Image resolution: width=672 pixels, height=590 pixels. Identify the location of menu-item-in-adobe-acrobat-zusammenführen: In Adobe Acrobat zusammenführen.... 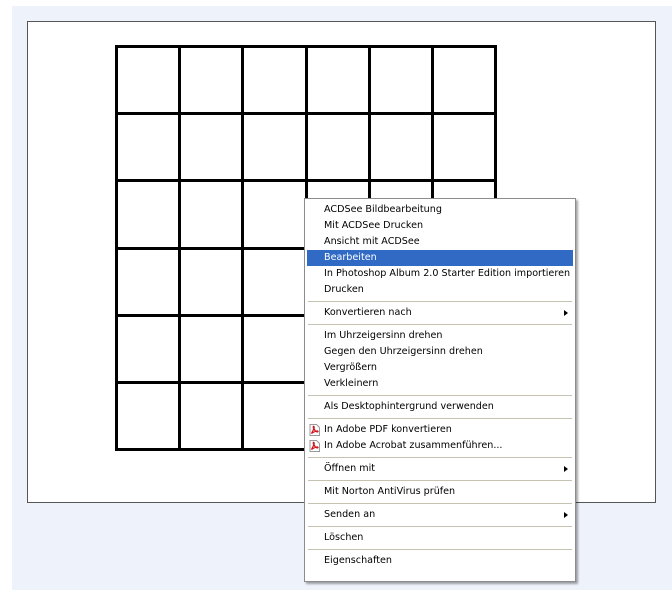
(440, 446).